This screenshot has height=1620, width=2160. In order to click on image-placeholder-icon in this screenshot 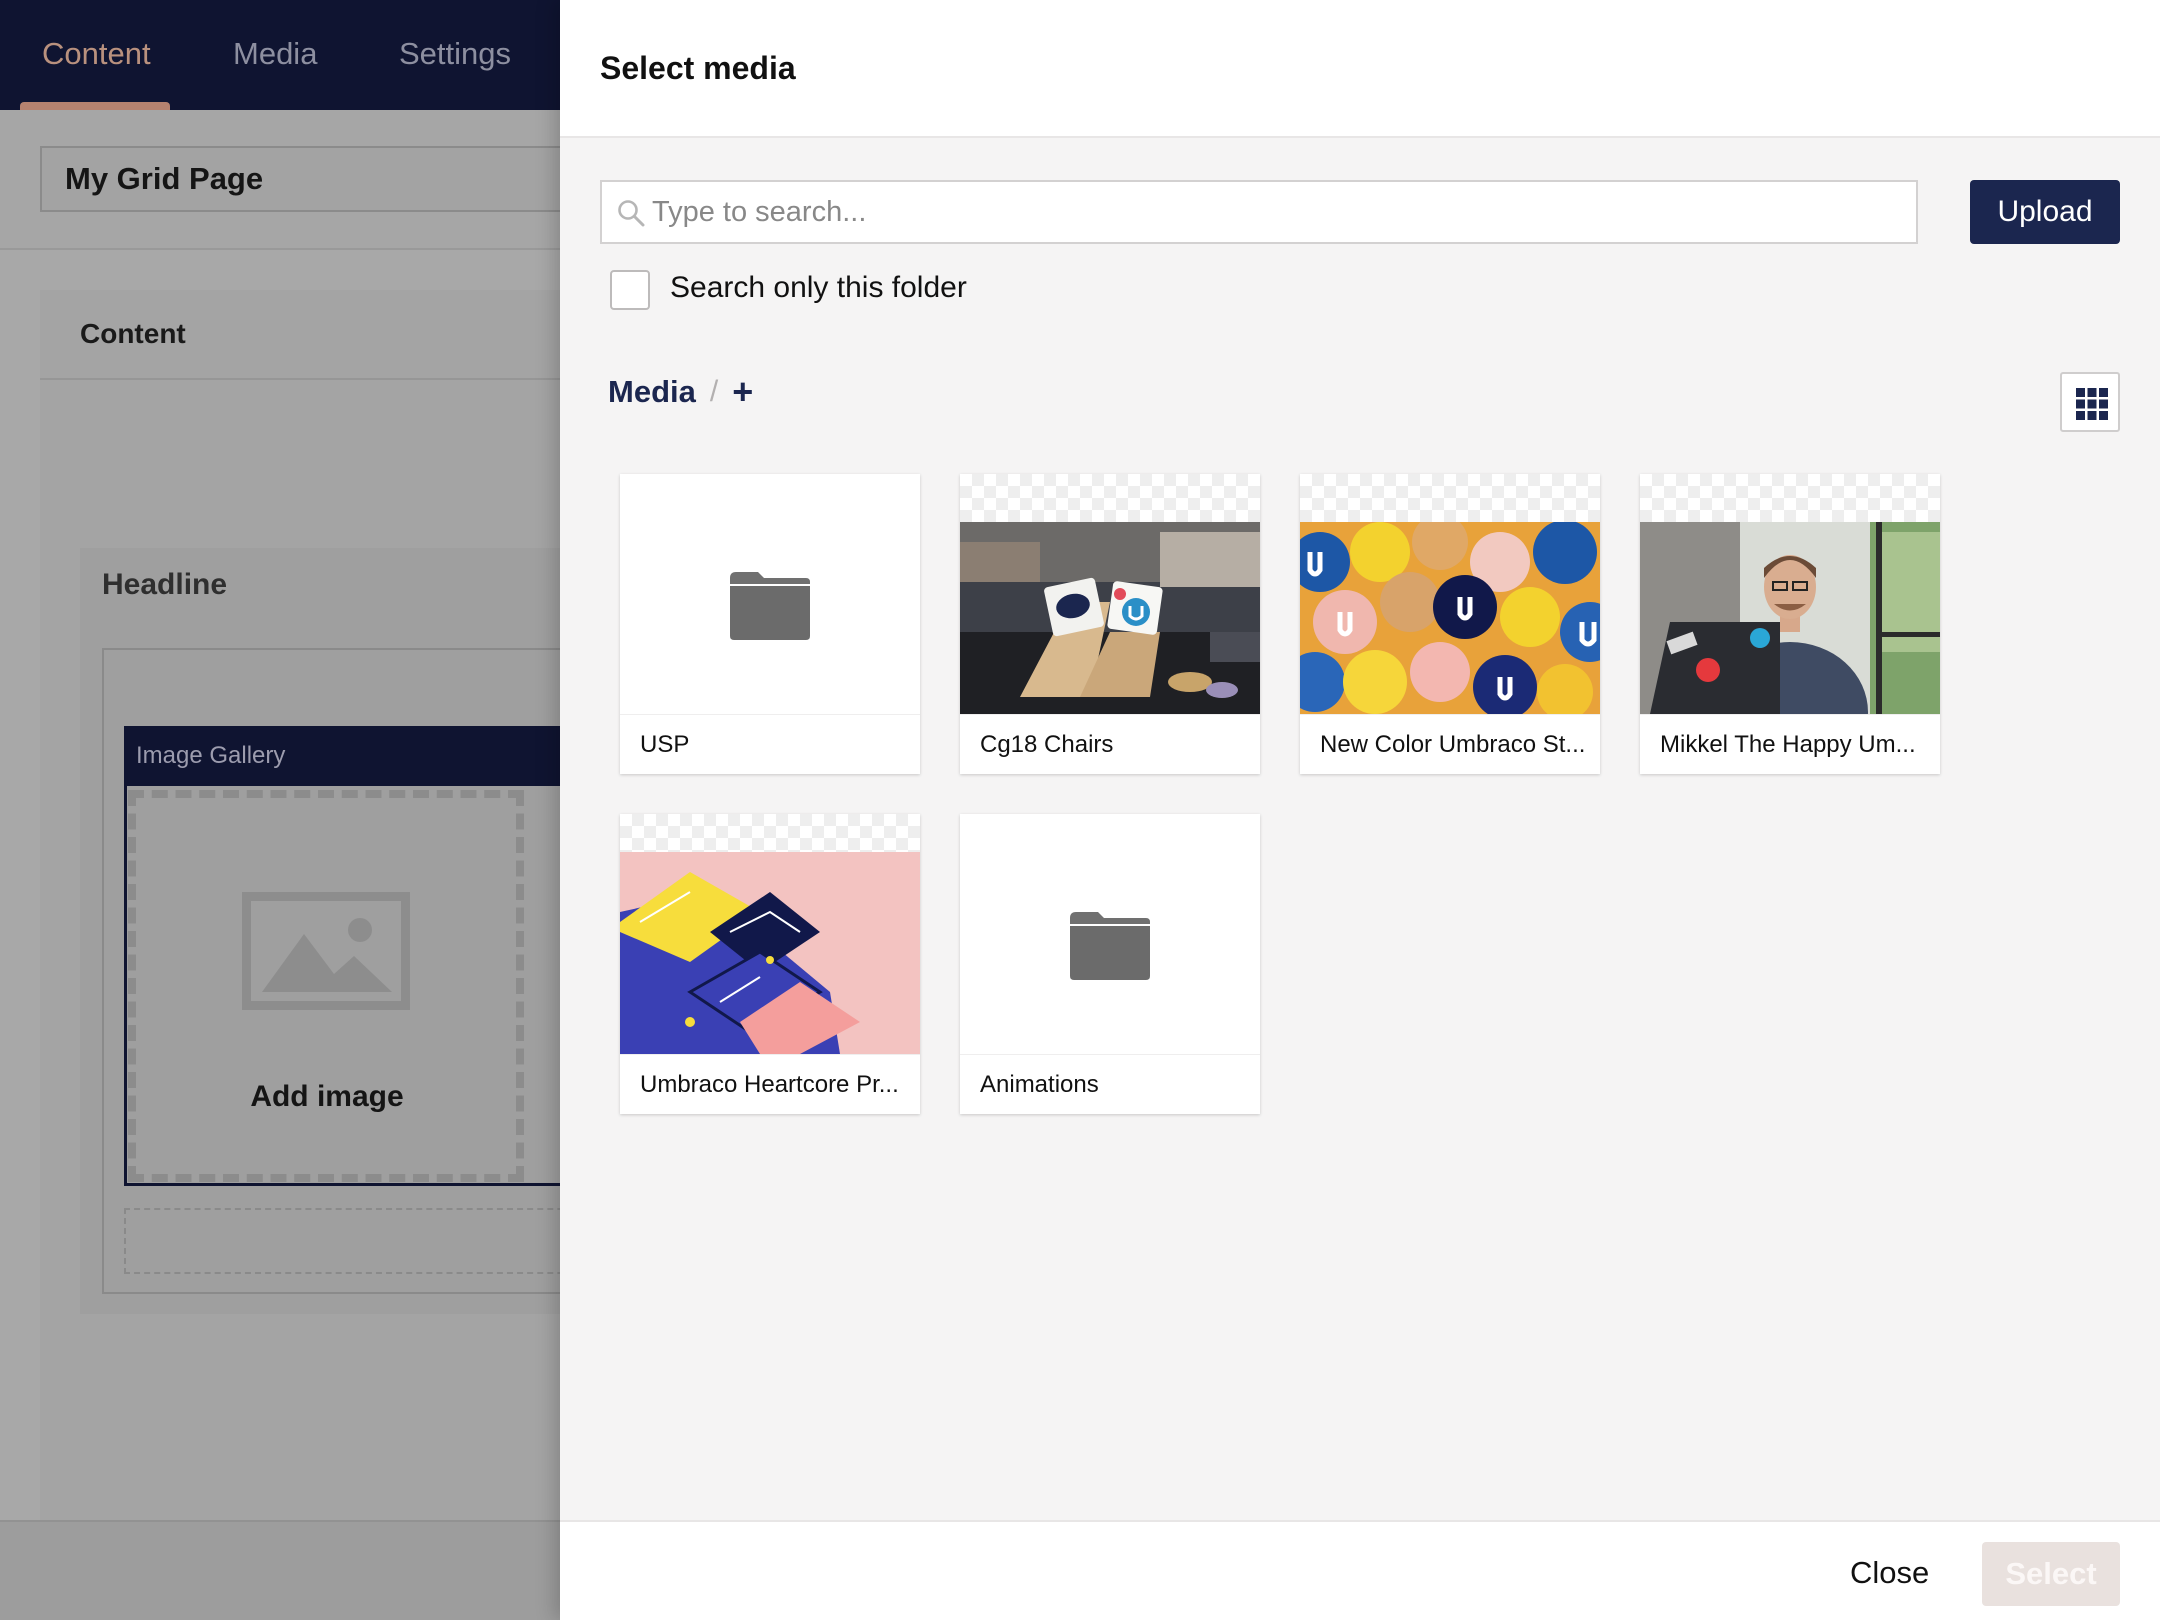, I will do `click(326, 951)`.